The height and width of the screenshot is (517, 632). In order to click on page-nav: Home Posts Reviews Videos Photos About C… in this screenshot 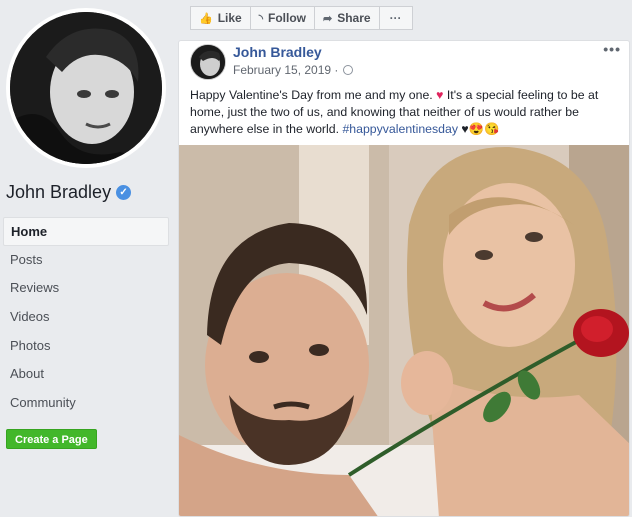, I will do `click(86, 317)`.